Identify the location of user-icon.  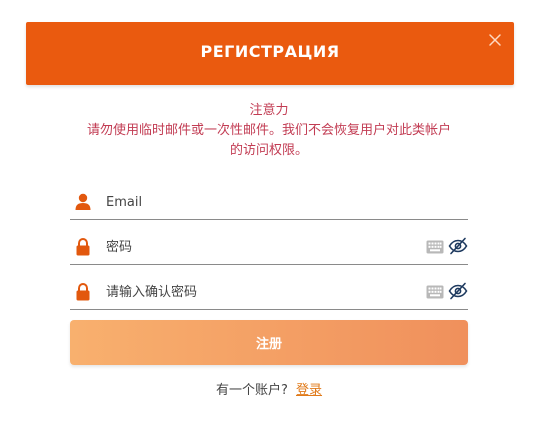
(83, 202).